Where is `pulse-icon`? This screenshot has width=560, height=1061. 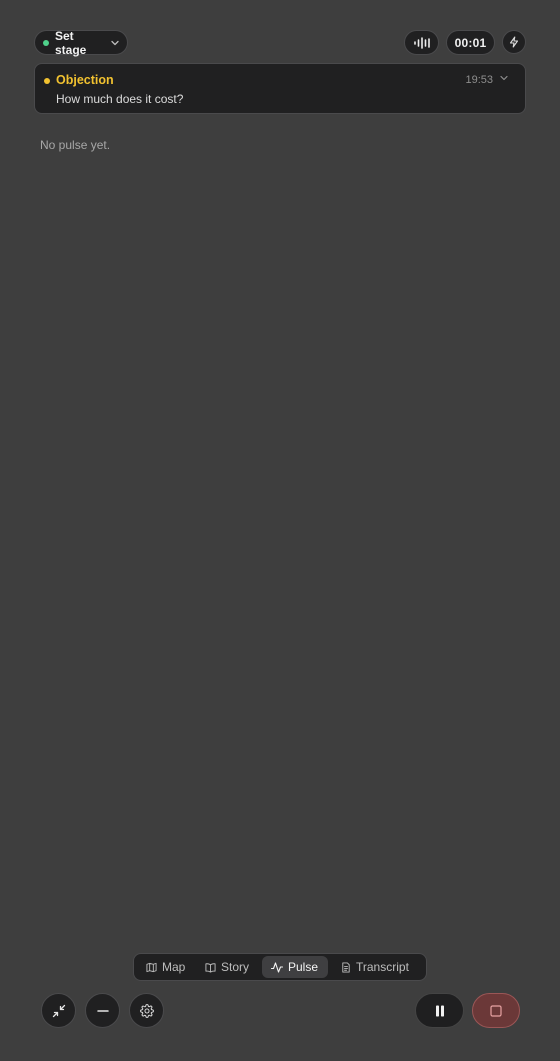 pulse-icon is located at coordinates (277, 967).